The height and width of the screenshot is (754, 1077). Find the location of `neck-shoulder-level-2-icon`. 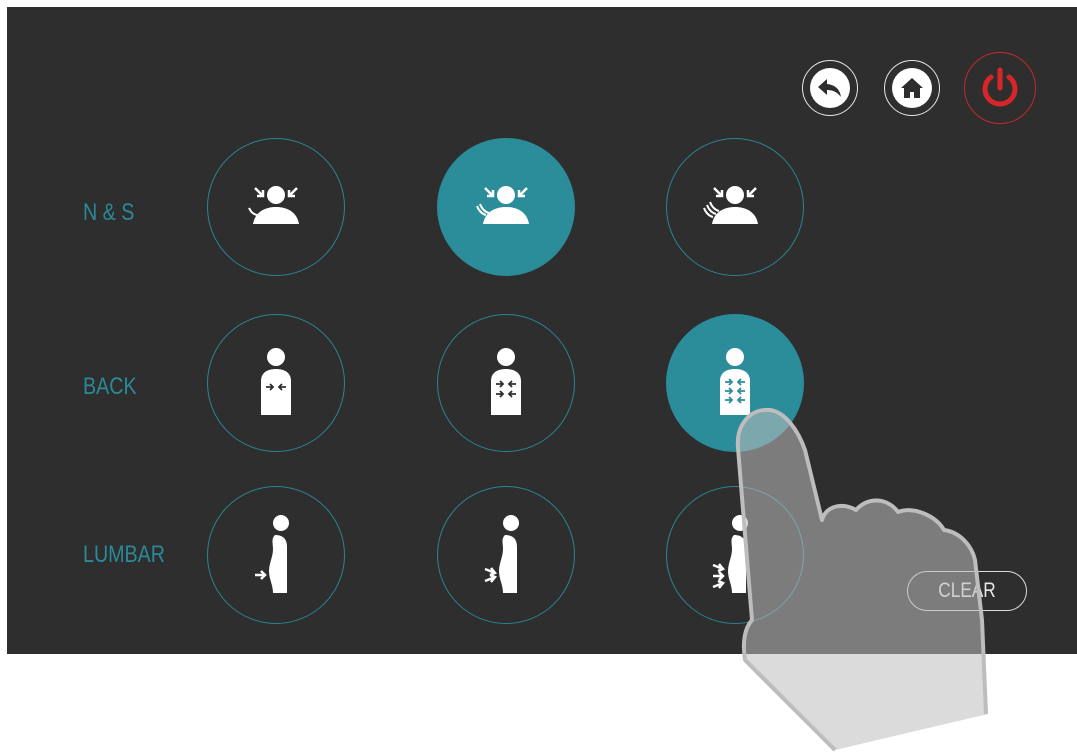

neck-shoulder-level-2-icon is located at coordinates (502, 205).